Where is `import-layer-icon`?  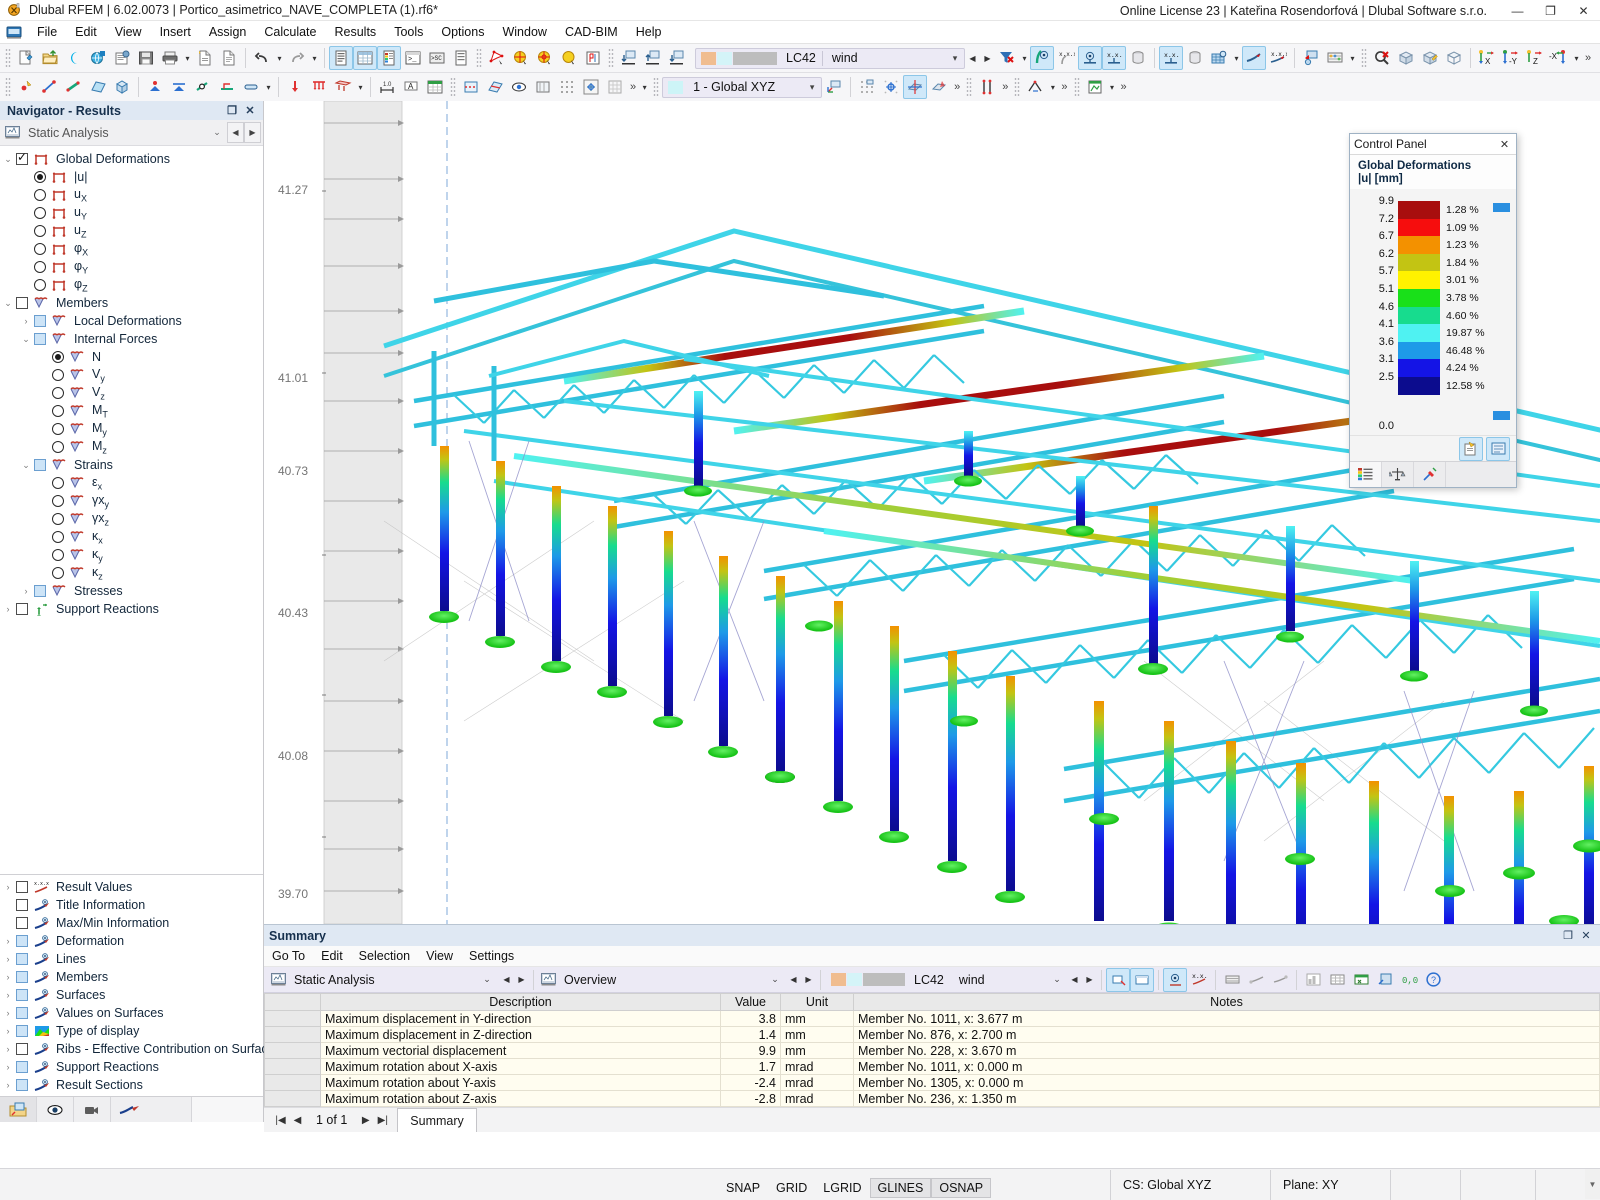 import-layer-icon is located at coordinates (629, 58).